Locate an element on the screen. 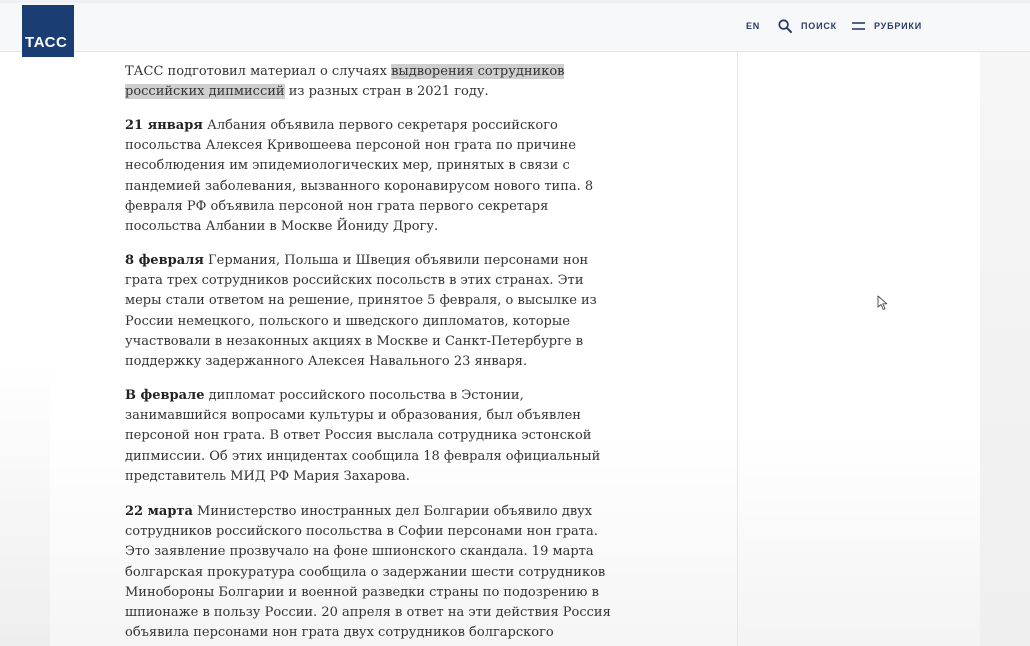 The width and height of the screenshot is (1030, 646). paragraph-date: В феврале is located at coordinates (165, 395).